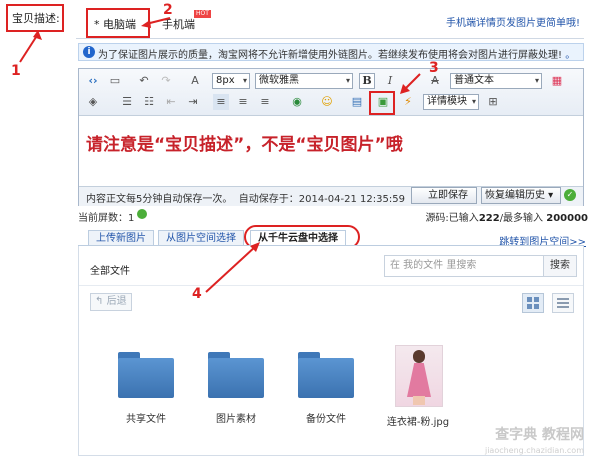  I want to click on annotation-3: 3, so click(434, 68).